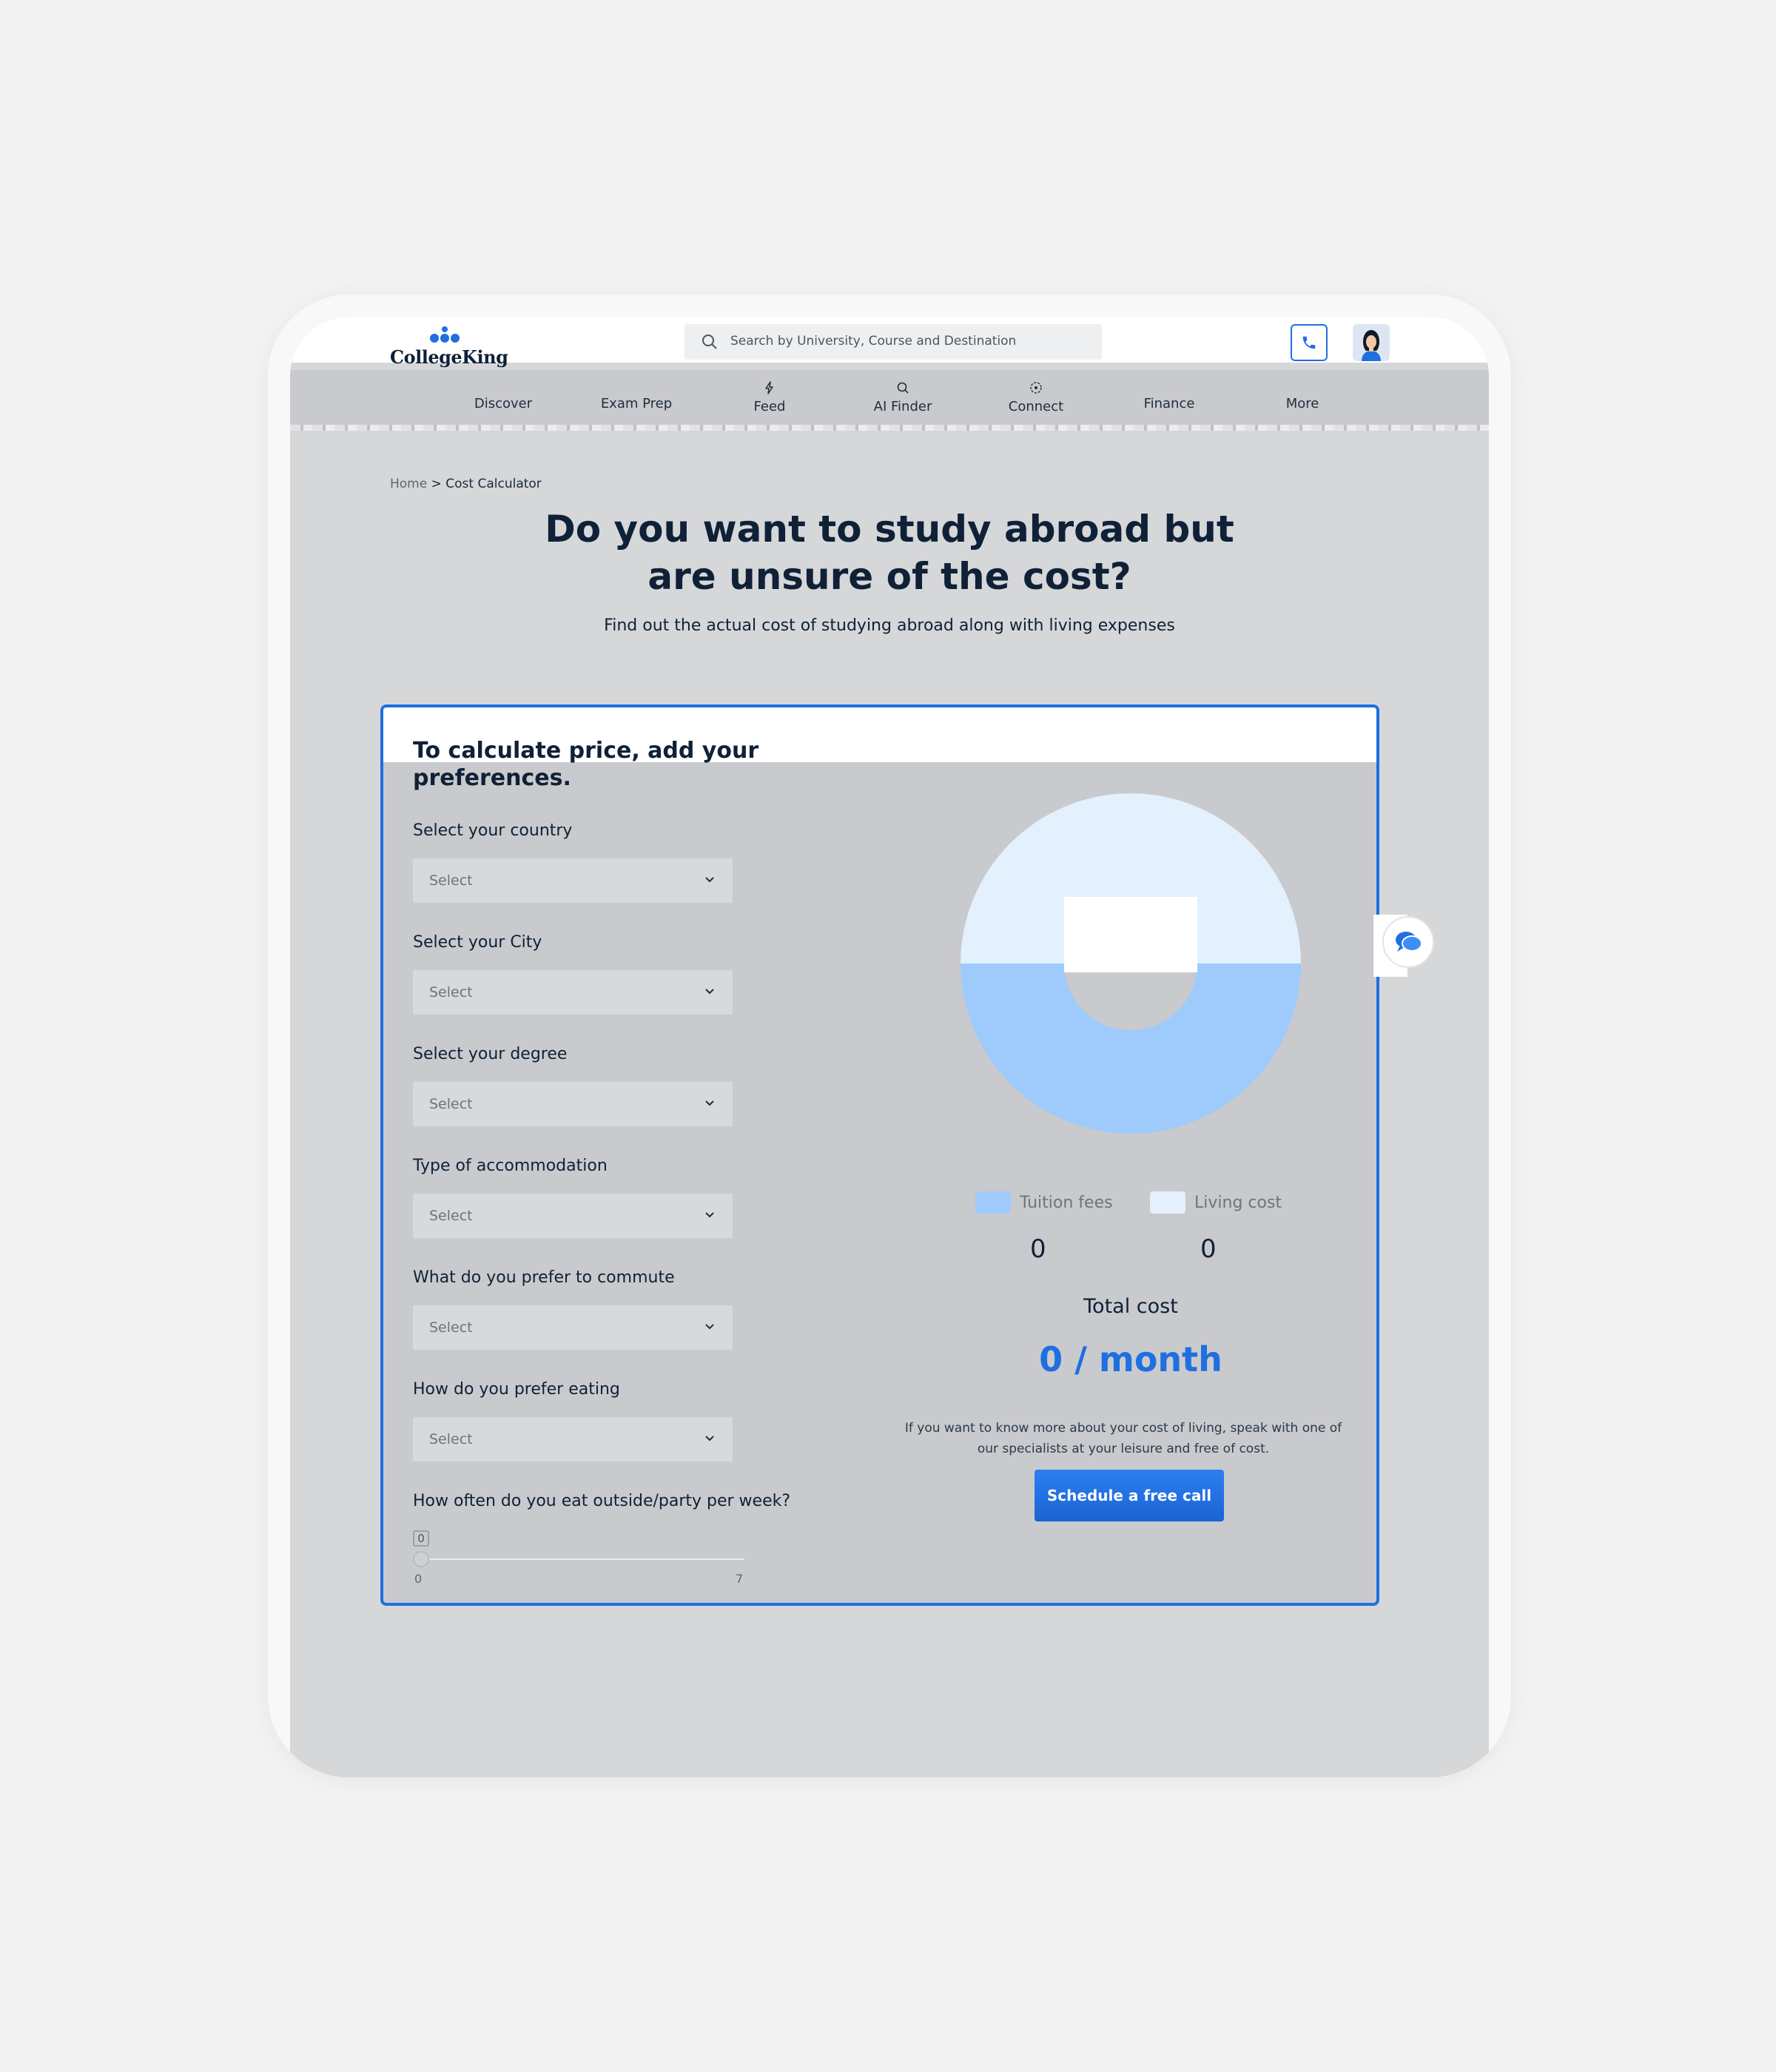  I want to click on legend-swatch-living, so click(1167, 1202).